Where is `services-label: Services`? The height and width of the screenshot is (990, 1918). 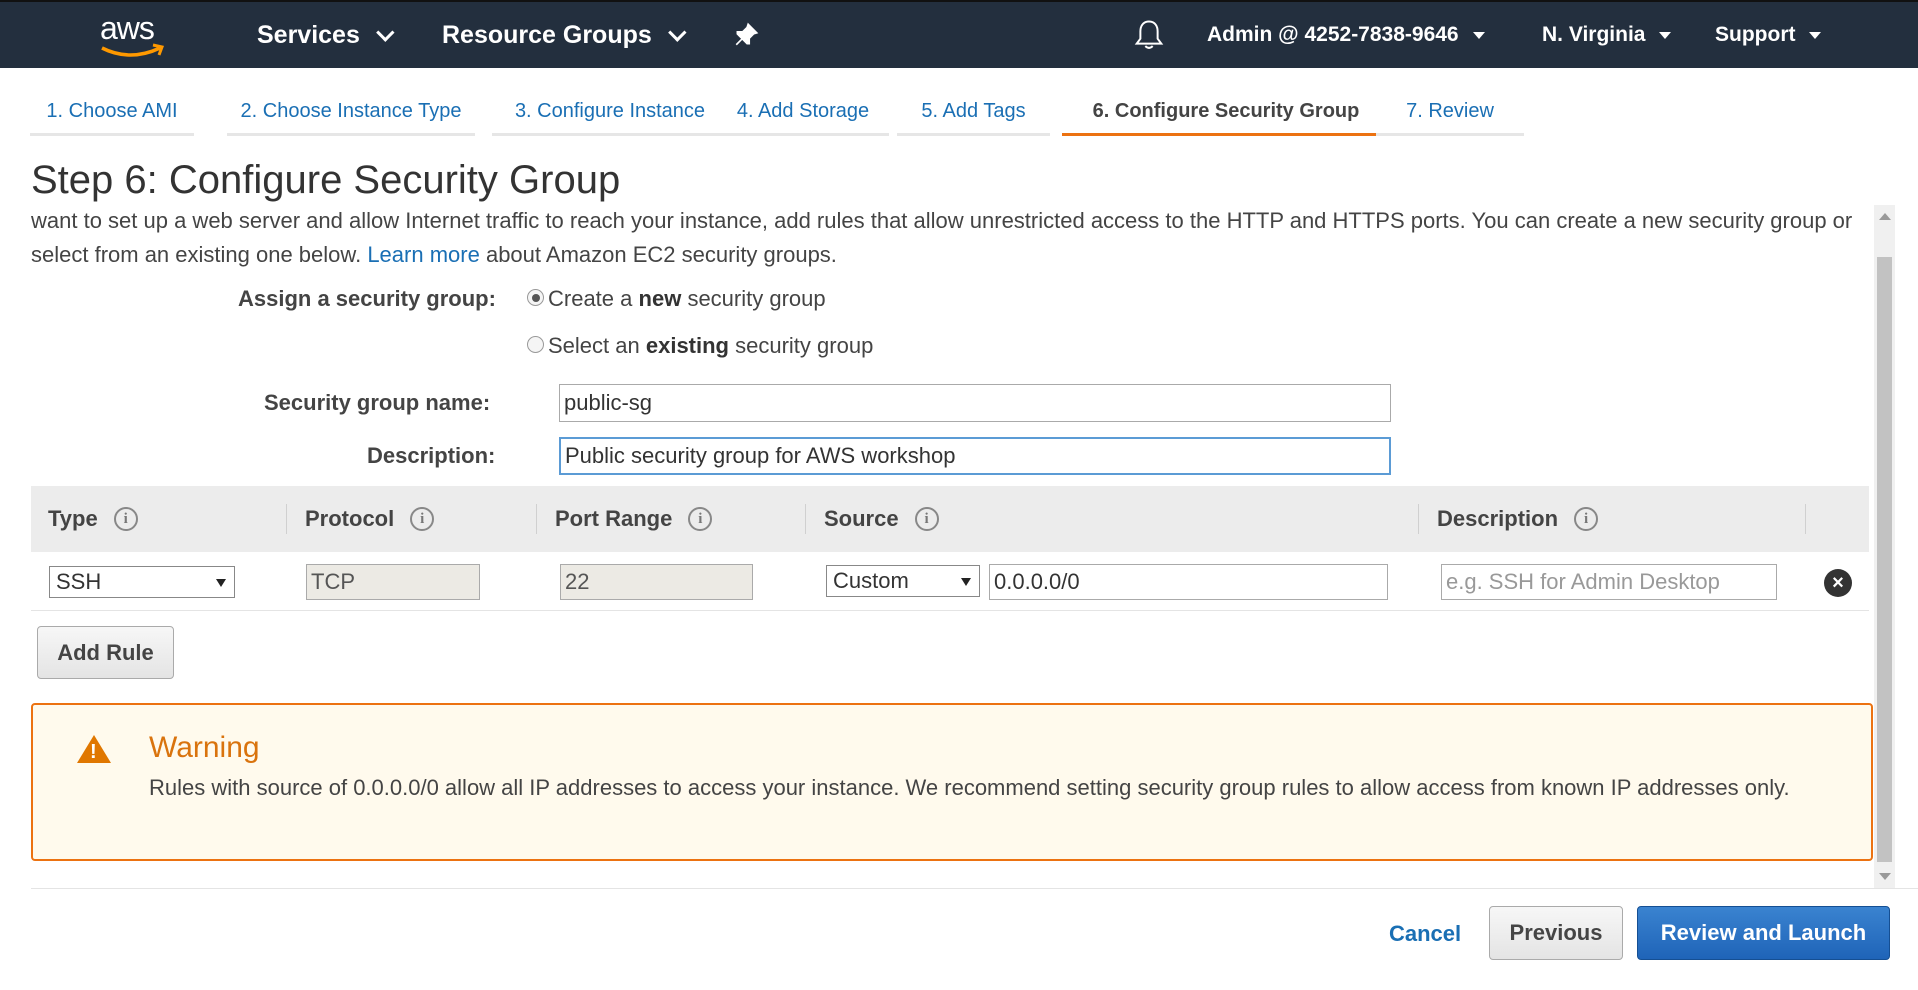
services-label: Services is located at coordinates (308, 34).